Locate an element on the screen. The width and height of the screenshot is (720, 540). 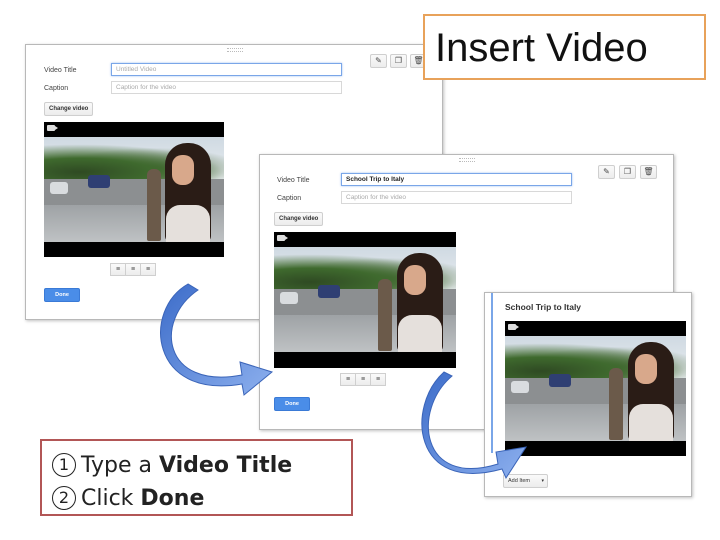
instruction-step-1: 1 Type a Video Title is located at coordinates (196, 465).